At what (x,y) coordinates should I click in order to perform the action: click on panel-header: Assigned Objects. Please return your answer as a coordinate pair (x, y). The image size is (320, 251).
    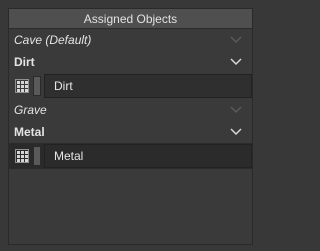
    Looking at the image, I should click on (130, 19).